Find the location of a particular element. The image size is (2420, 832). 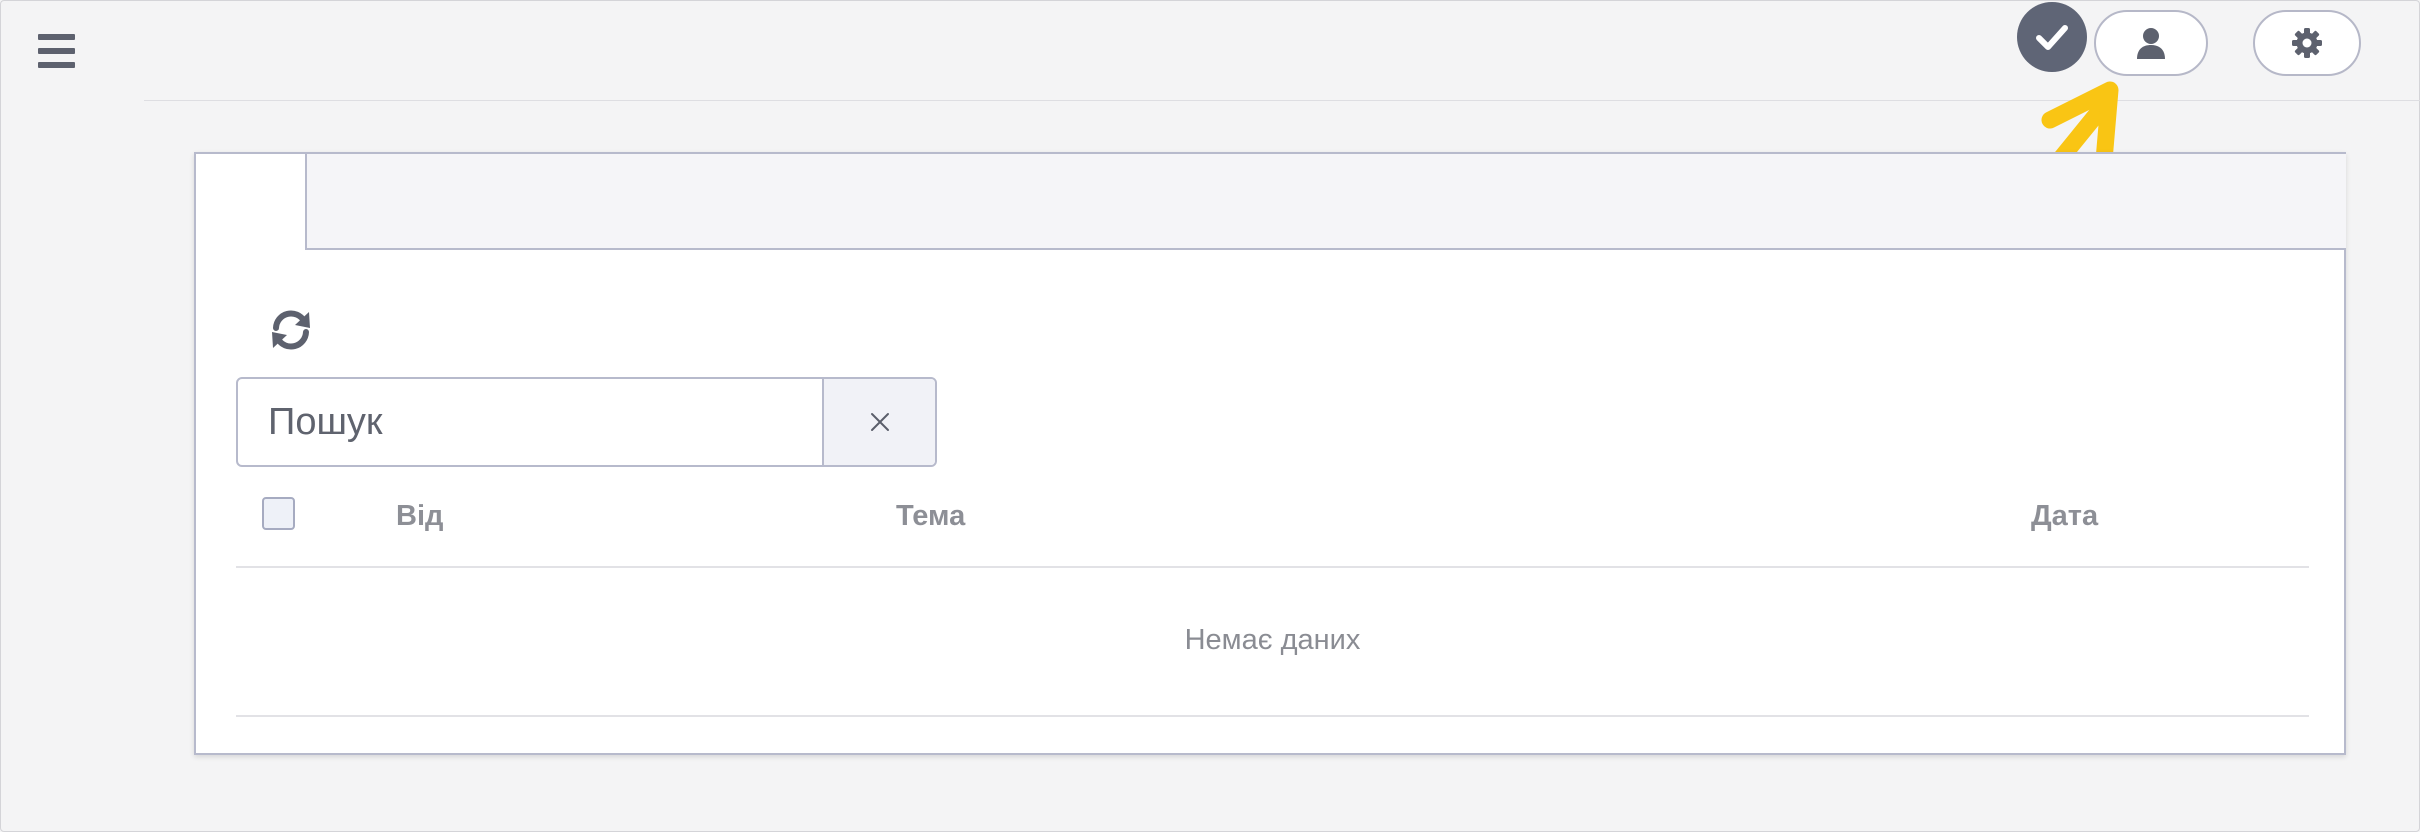

empty-state-message: Немає даних is located at coordinates (1272, 640).